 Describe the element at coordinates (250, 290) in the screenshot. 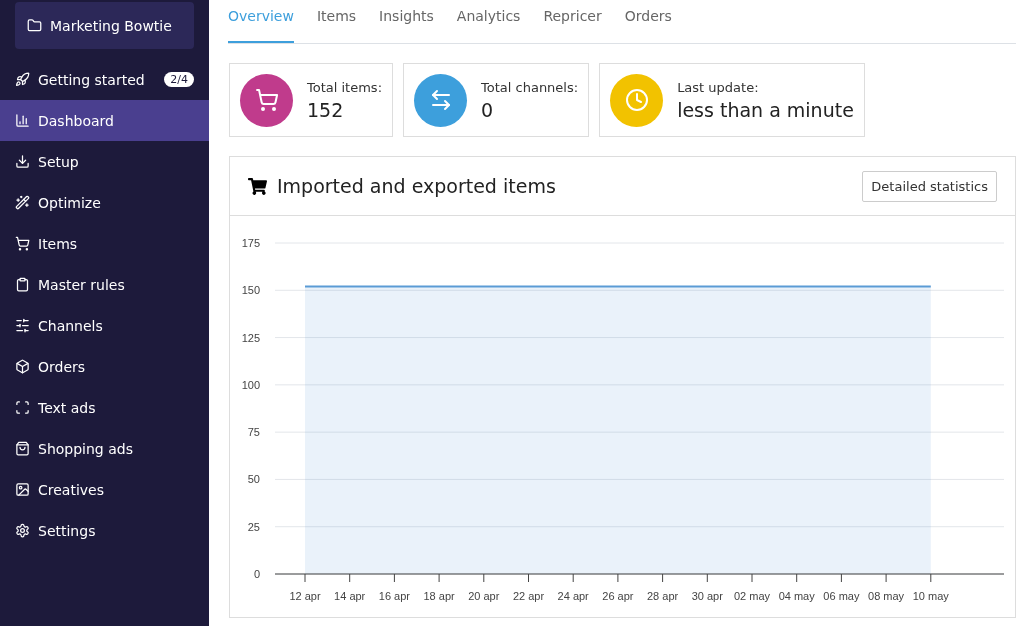

I see `y-axis-label: 150` at that location.